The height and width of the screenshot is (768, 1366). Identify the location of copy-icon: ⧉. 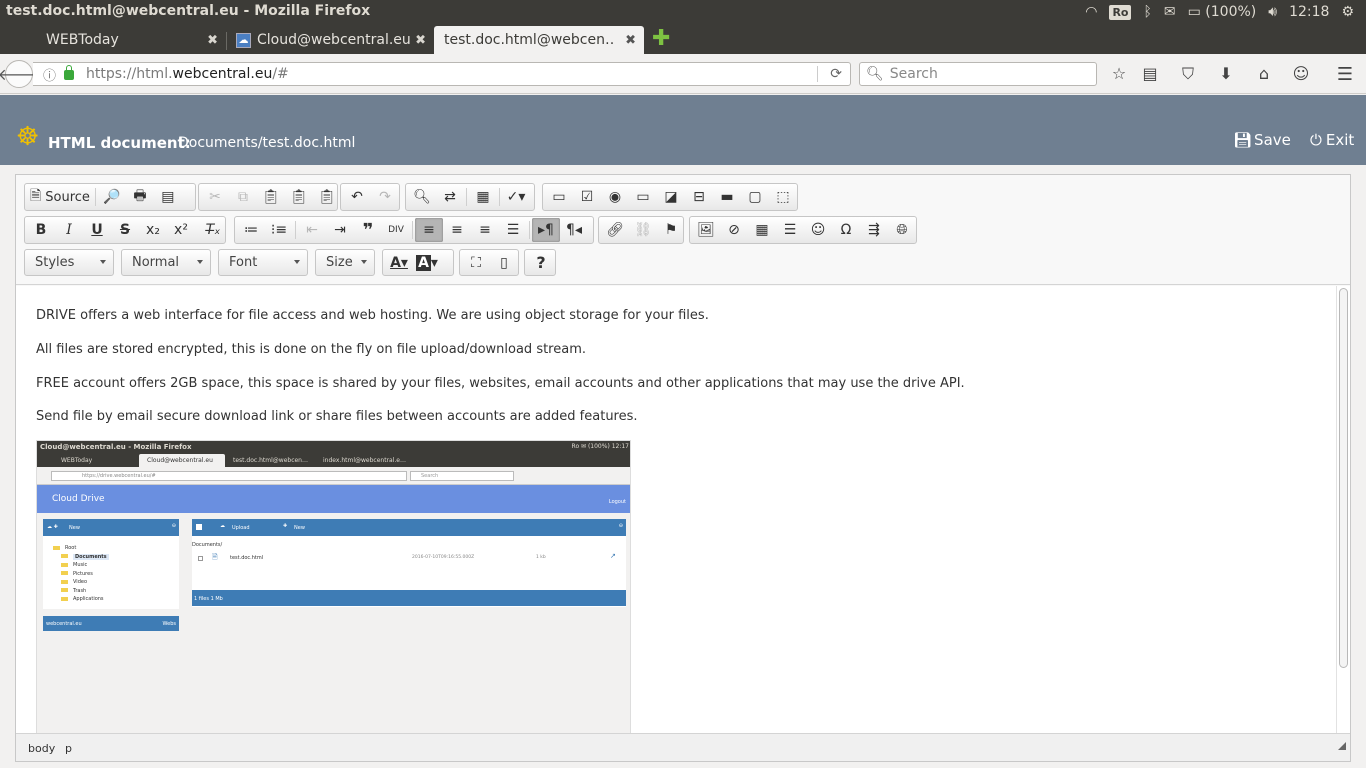
(243, 197).